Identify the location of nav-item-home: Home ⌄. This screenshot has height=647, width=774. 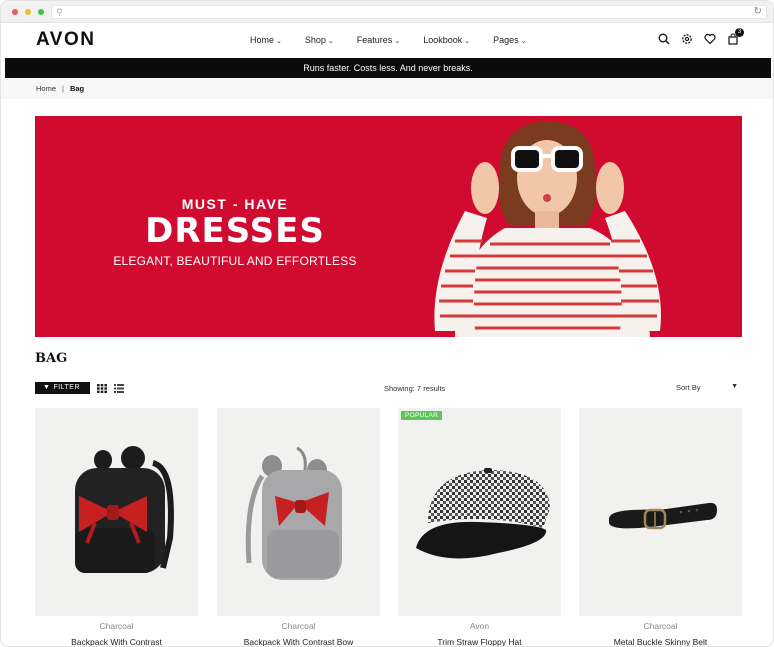
(266, 40).